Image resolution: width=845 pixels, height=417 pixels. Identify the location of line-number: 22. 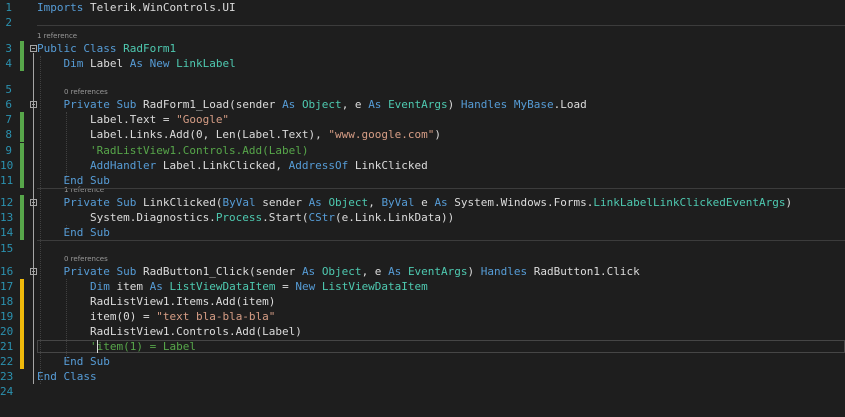
(7, 361).